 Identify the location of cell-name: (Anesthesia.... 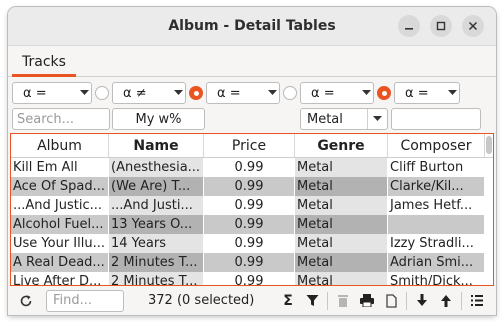
(156, 167).